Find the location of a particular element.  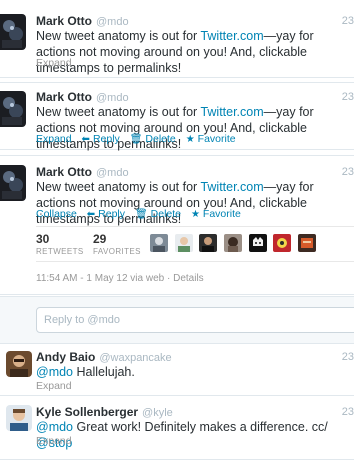

favorites-label: FAVORITES is located at coordinates (117, 251).